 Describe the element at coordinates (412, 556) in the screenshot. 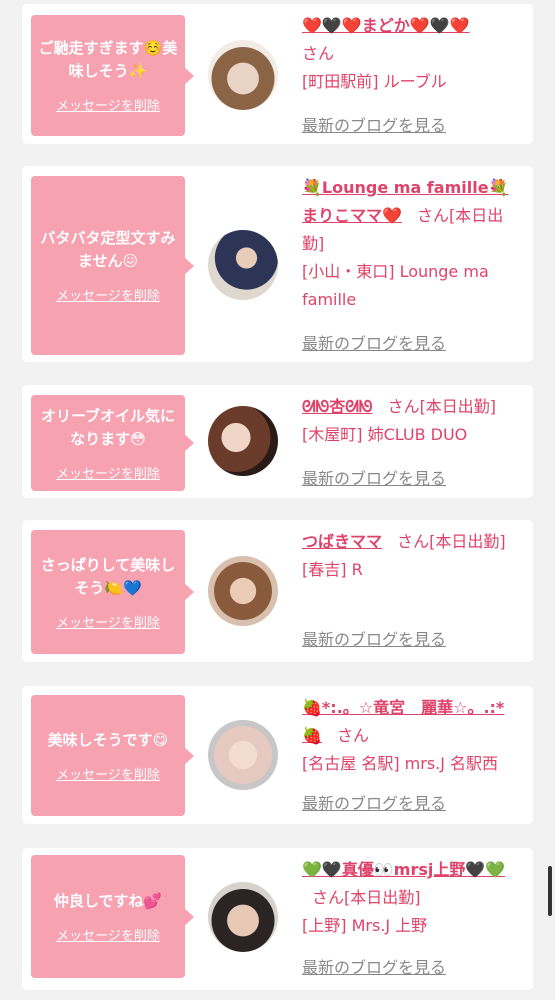

I see `user-info: つばきママ さん[本日出勤] [春吉] R` at that location.